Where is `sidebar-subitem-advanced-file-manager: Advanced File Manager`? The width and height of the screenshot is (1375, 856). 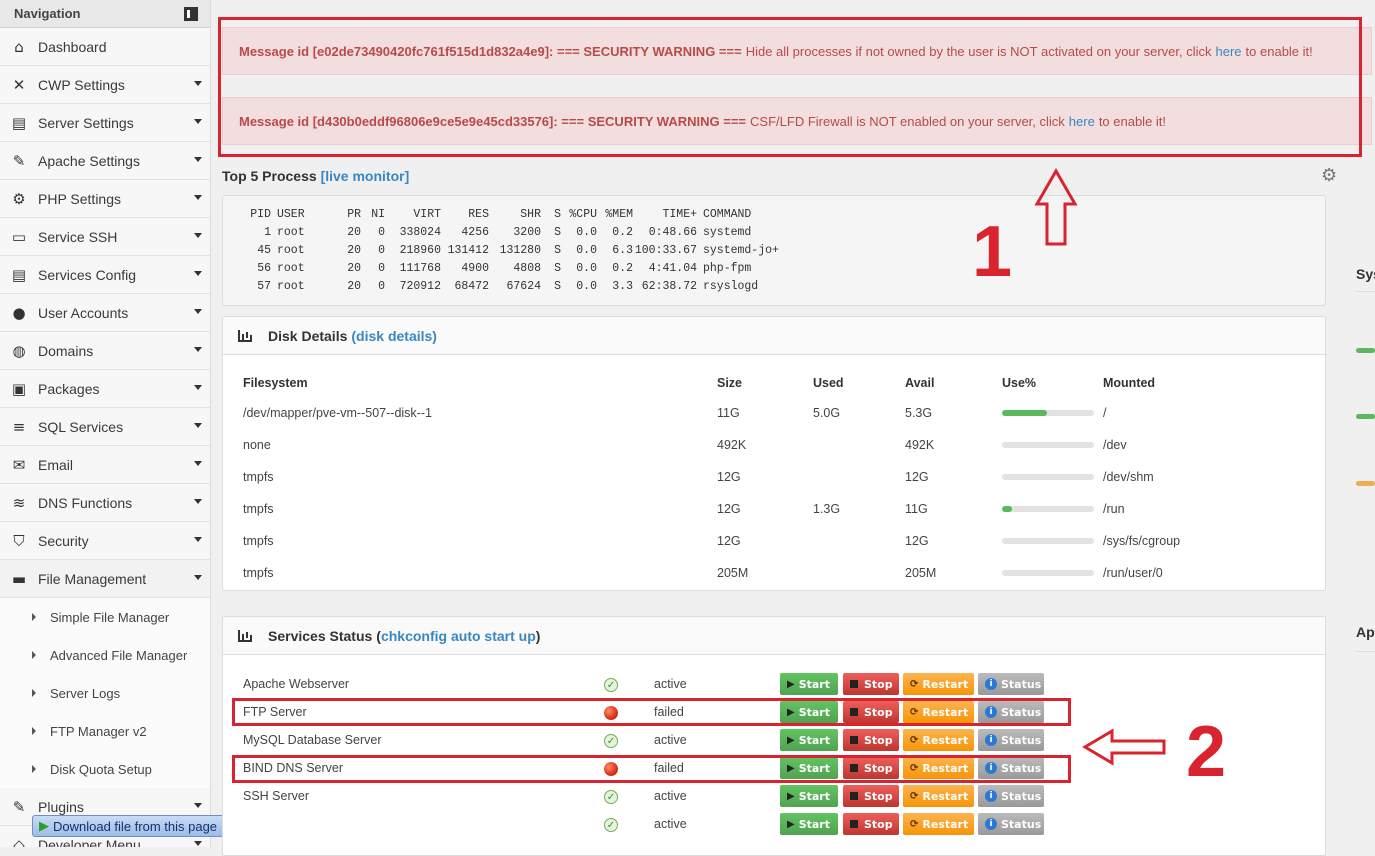 sidebar-subitem-advanced-file-manager: Advanced File Manager is located at coordinates (105, 655).